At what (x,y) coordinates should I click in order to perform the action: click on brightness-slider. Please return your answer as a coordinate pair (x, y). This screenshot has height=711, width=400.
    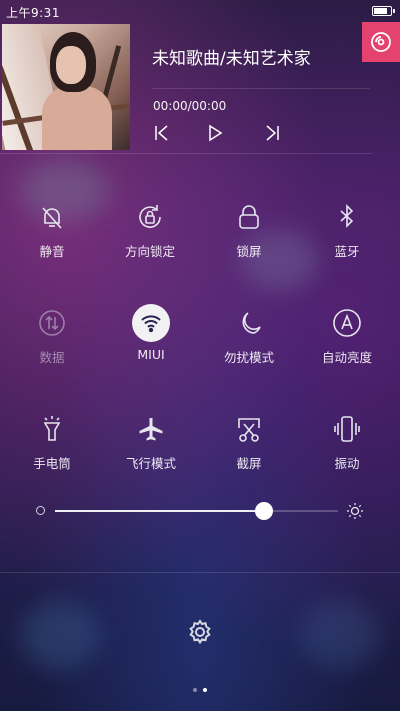
    Looking at the image, I should click on (196, 511).